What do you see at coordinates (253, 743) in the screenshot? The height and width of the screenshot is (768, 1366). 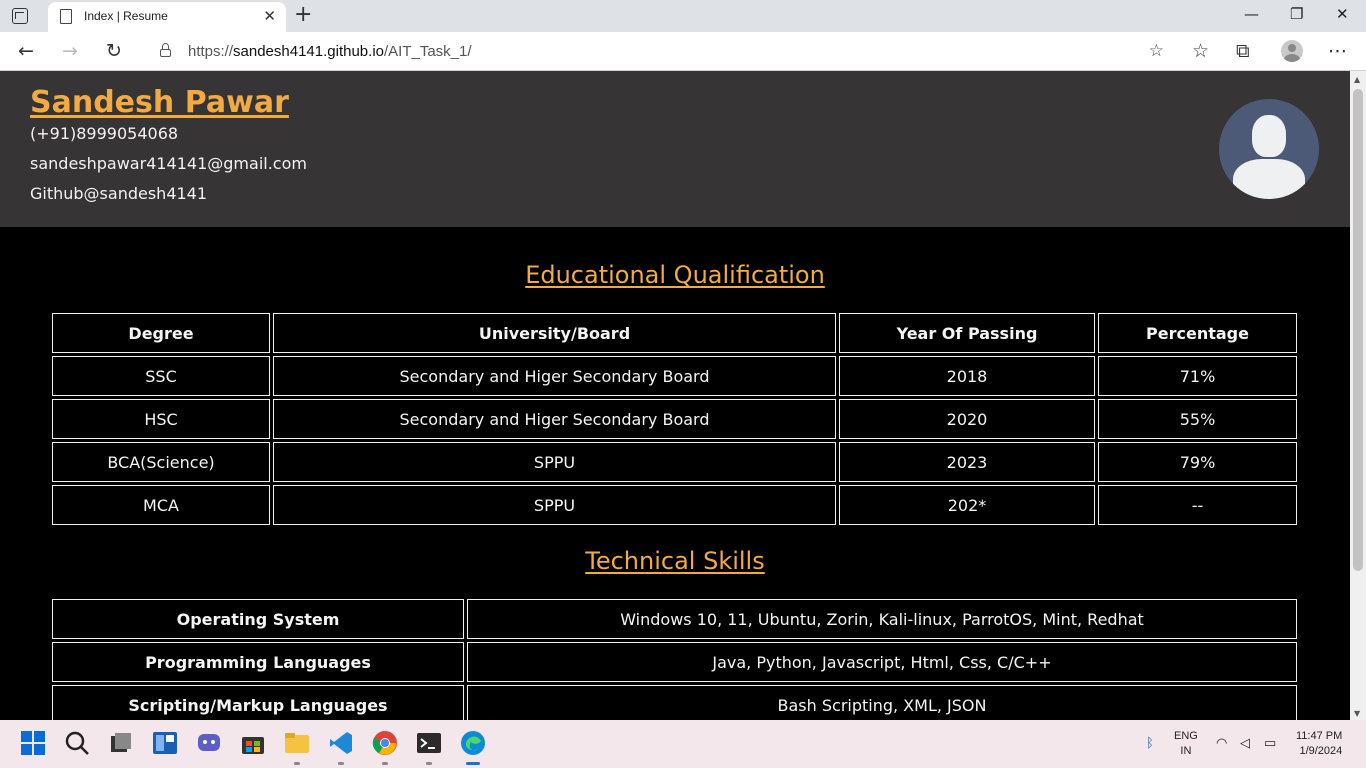 I see `store-icon` at bounding box center [253, 743].